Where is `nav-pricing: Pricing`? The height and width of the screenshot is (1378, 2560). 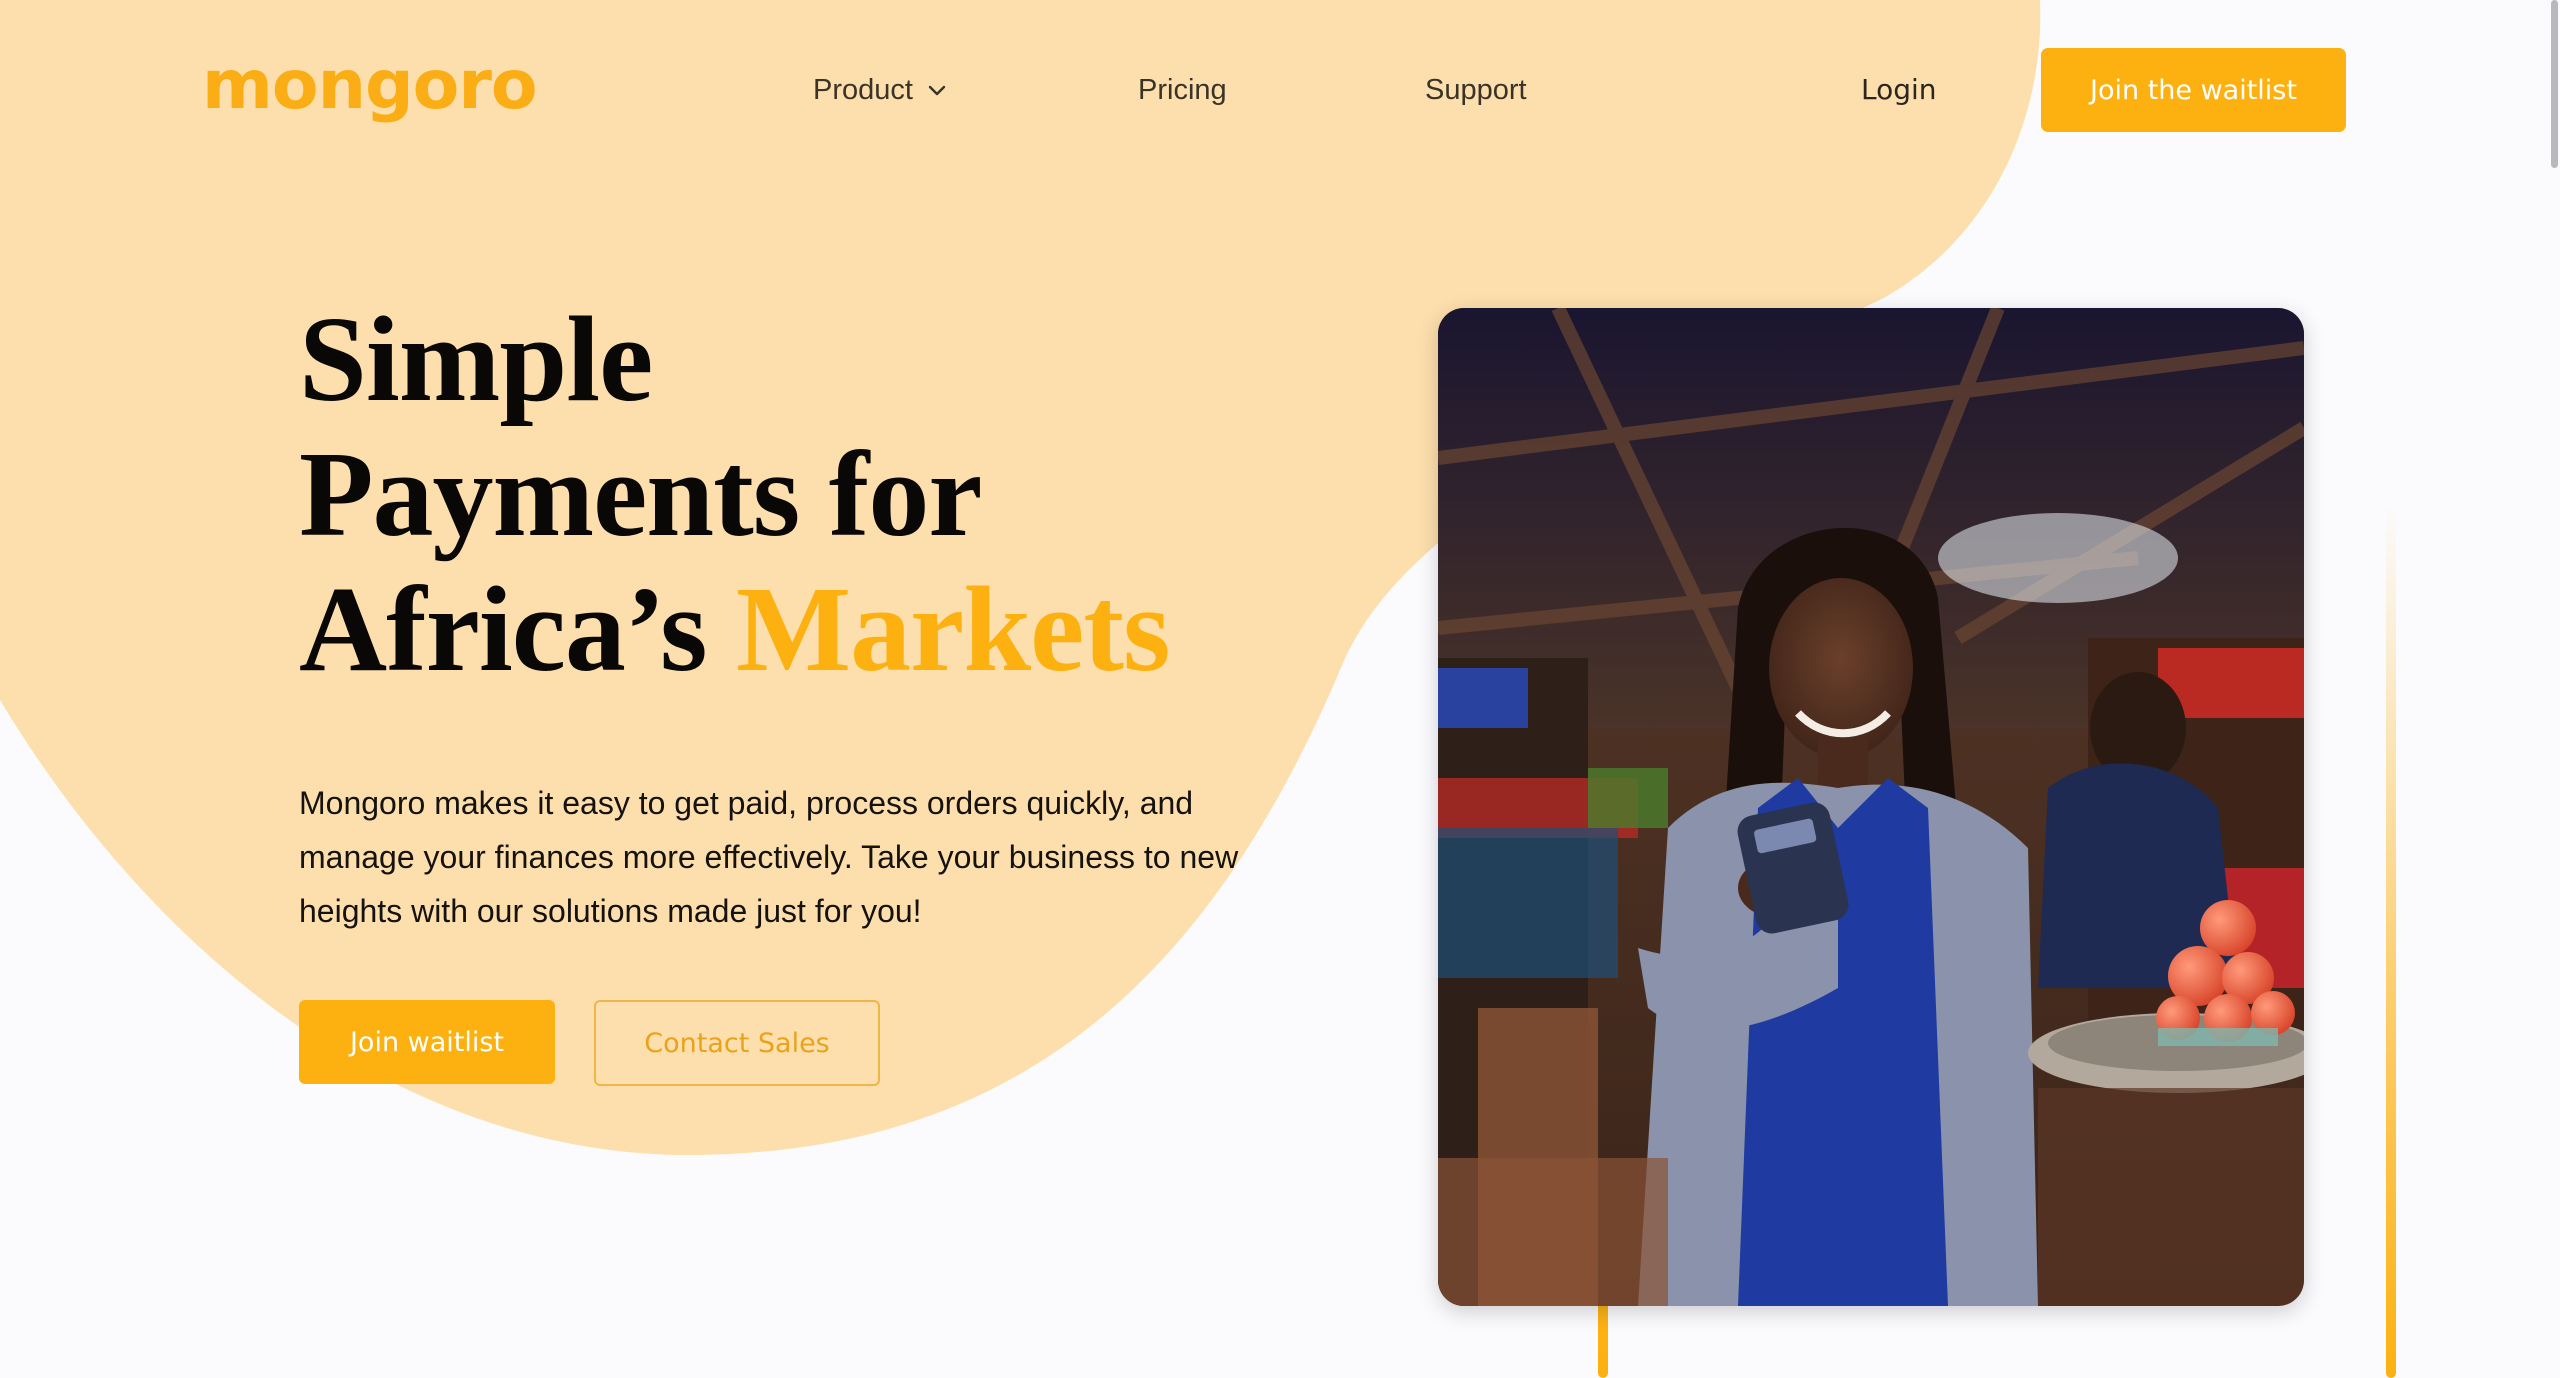 nav-pricing: Pricing is located at coordinates (1182, 90).